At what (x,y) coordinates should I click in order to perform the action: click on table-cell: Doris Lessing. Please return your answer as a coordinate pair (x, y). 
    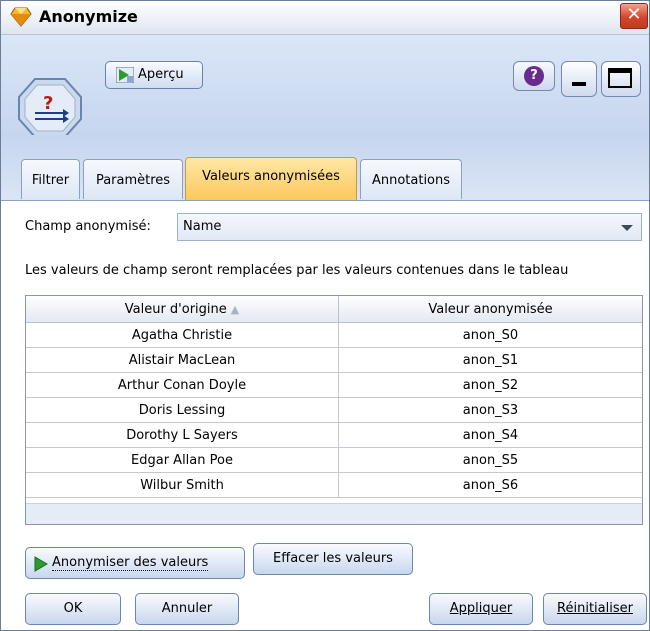
    Looking at the image, I should click on (182, 410).